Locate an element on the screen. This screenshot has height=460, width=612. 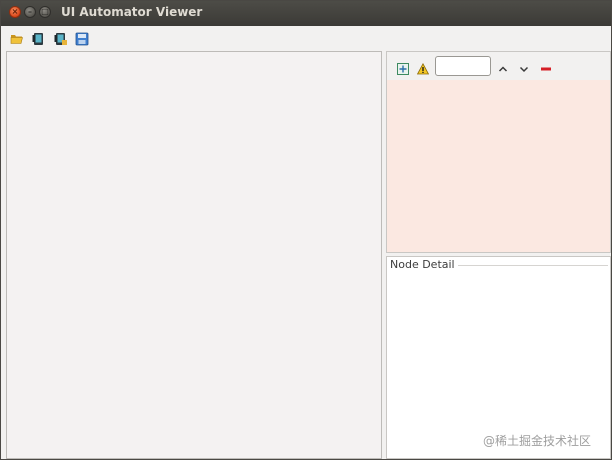
window-close-button: × is located at coordinates (15, 12).